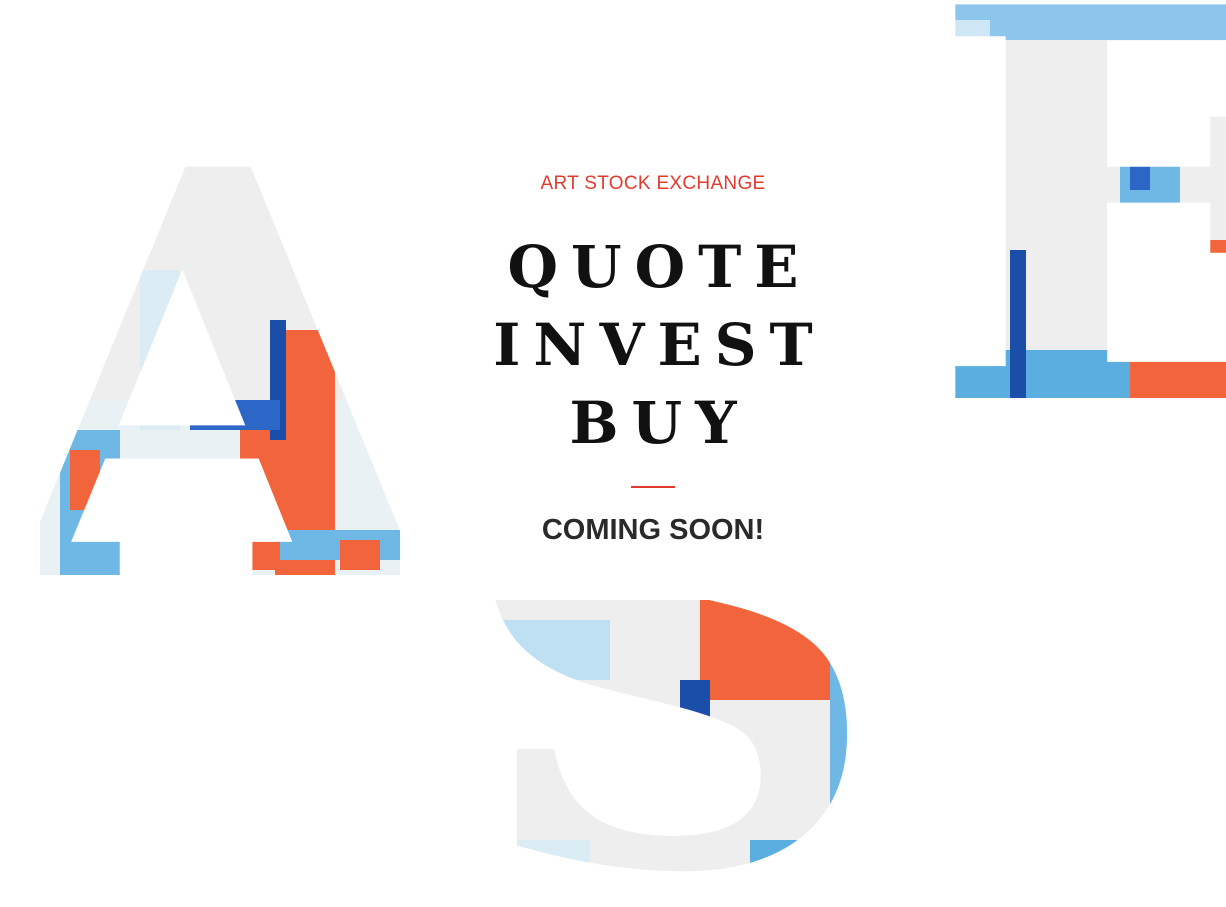 The height and width of the screenshot is (907, 1226). Describe the element at coordinates (659, 345) in the screenshot. I see `headline-line-2: INVEST` at that location.